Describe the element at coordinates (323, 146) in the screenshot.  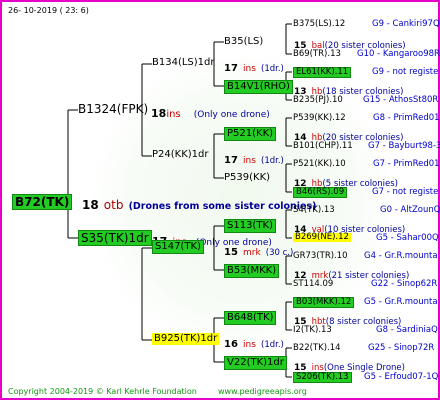
I see `g4-label: B101(CHP).11` at that location.